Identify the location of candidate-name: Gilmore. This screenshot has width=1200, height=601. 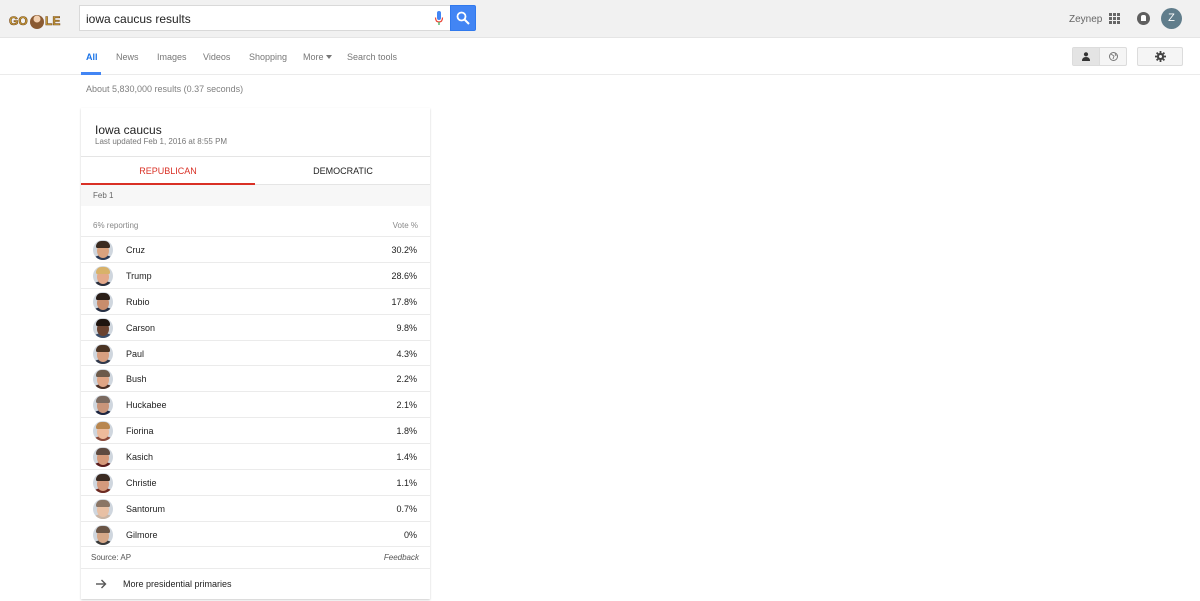
(142, 534).